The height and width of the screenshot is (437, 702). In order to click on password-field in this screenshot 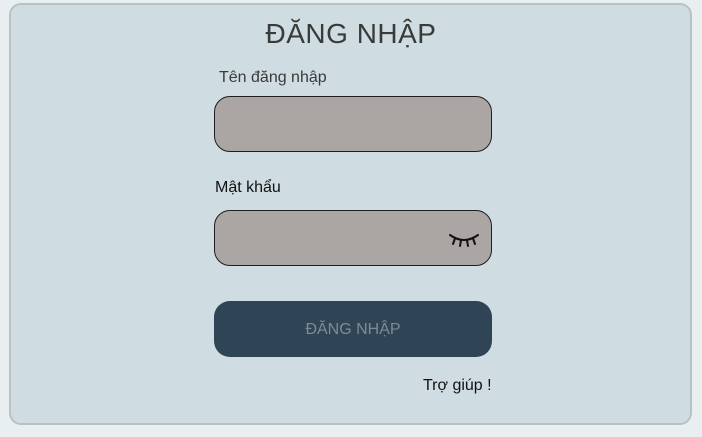, I will do `click(353, 238)`.